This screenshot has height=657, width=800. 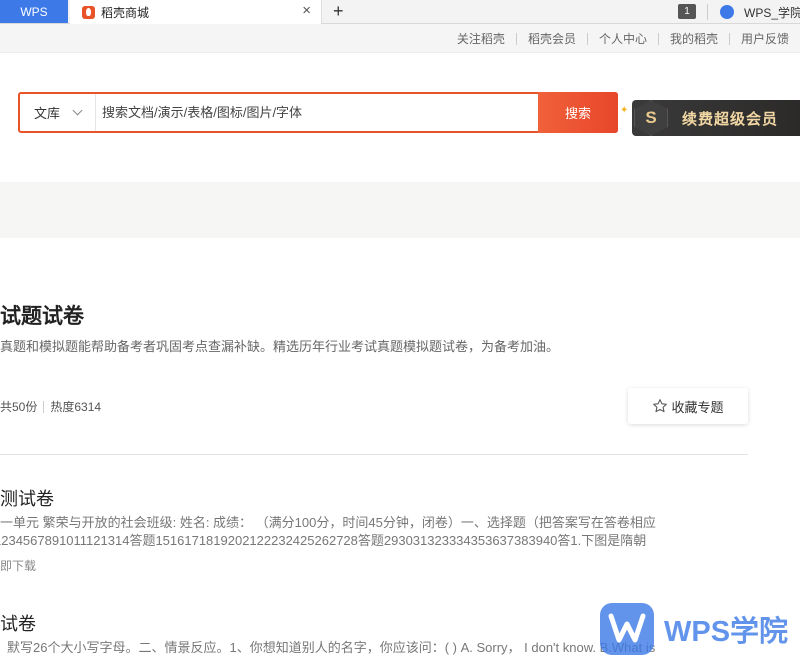 What do you see at coordinates (76, 407) in the screenshot?
I see `heat-count: 热度6314` at bounding box center [76, 407].